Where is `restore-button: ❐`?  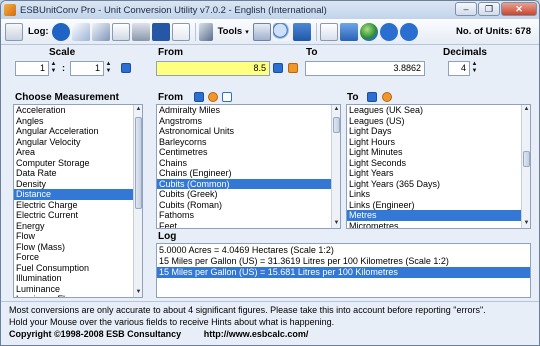 restore-button: ❐ is located at coordinates (489, 9).